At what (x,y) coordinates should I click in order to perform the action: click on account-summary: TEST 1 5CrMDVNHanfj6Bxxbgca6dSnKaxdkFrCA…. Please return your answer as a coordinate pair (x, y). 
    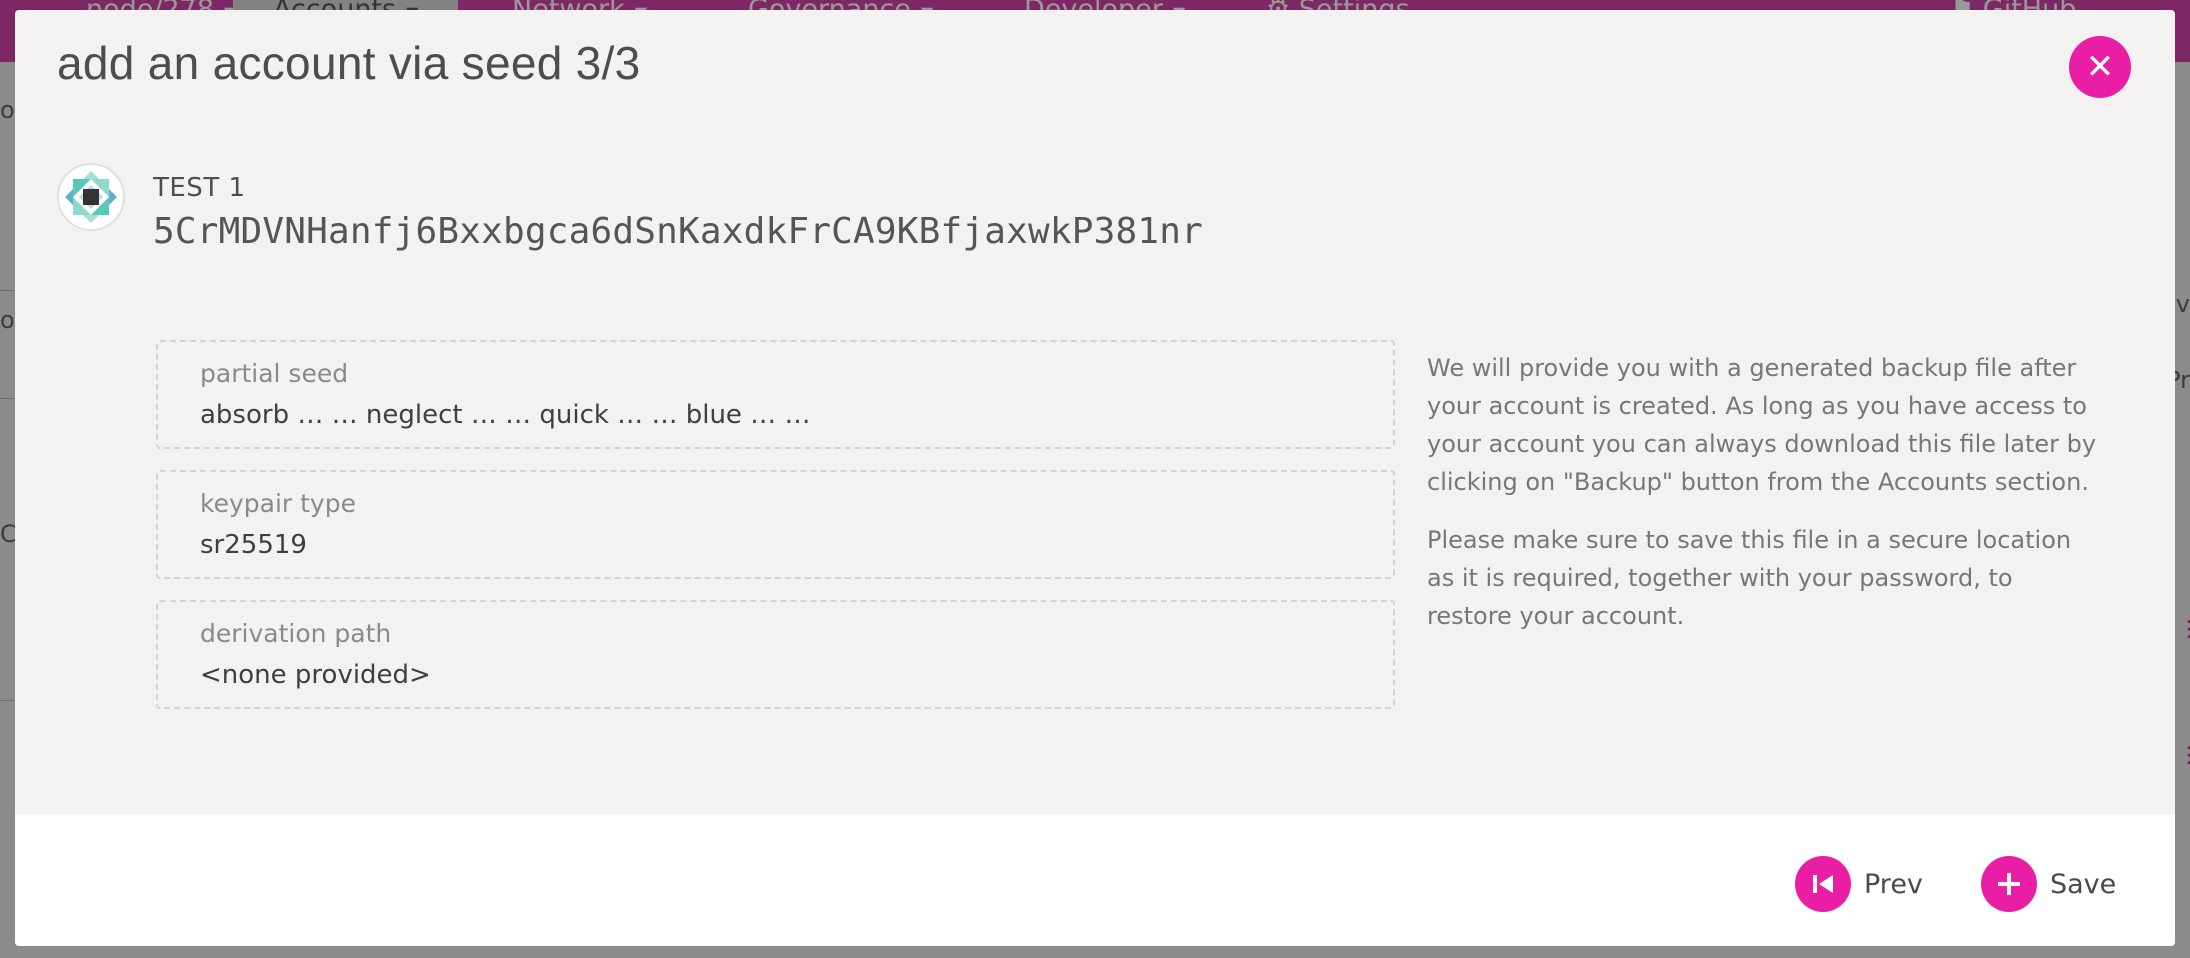
    Looking at the image, I should click on (757, 204).